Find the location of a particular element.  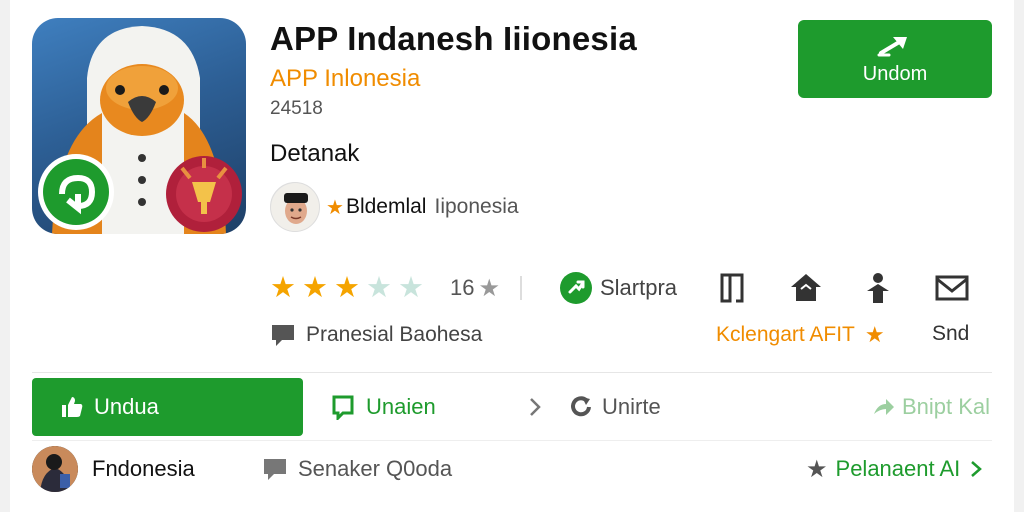

secondary-row: Senaker Q0oda is located at coordinates (357, 469).